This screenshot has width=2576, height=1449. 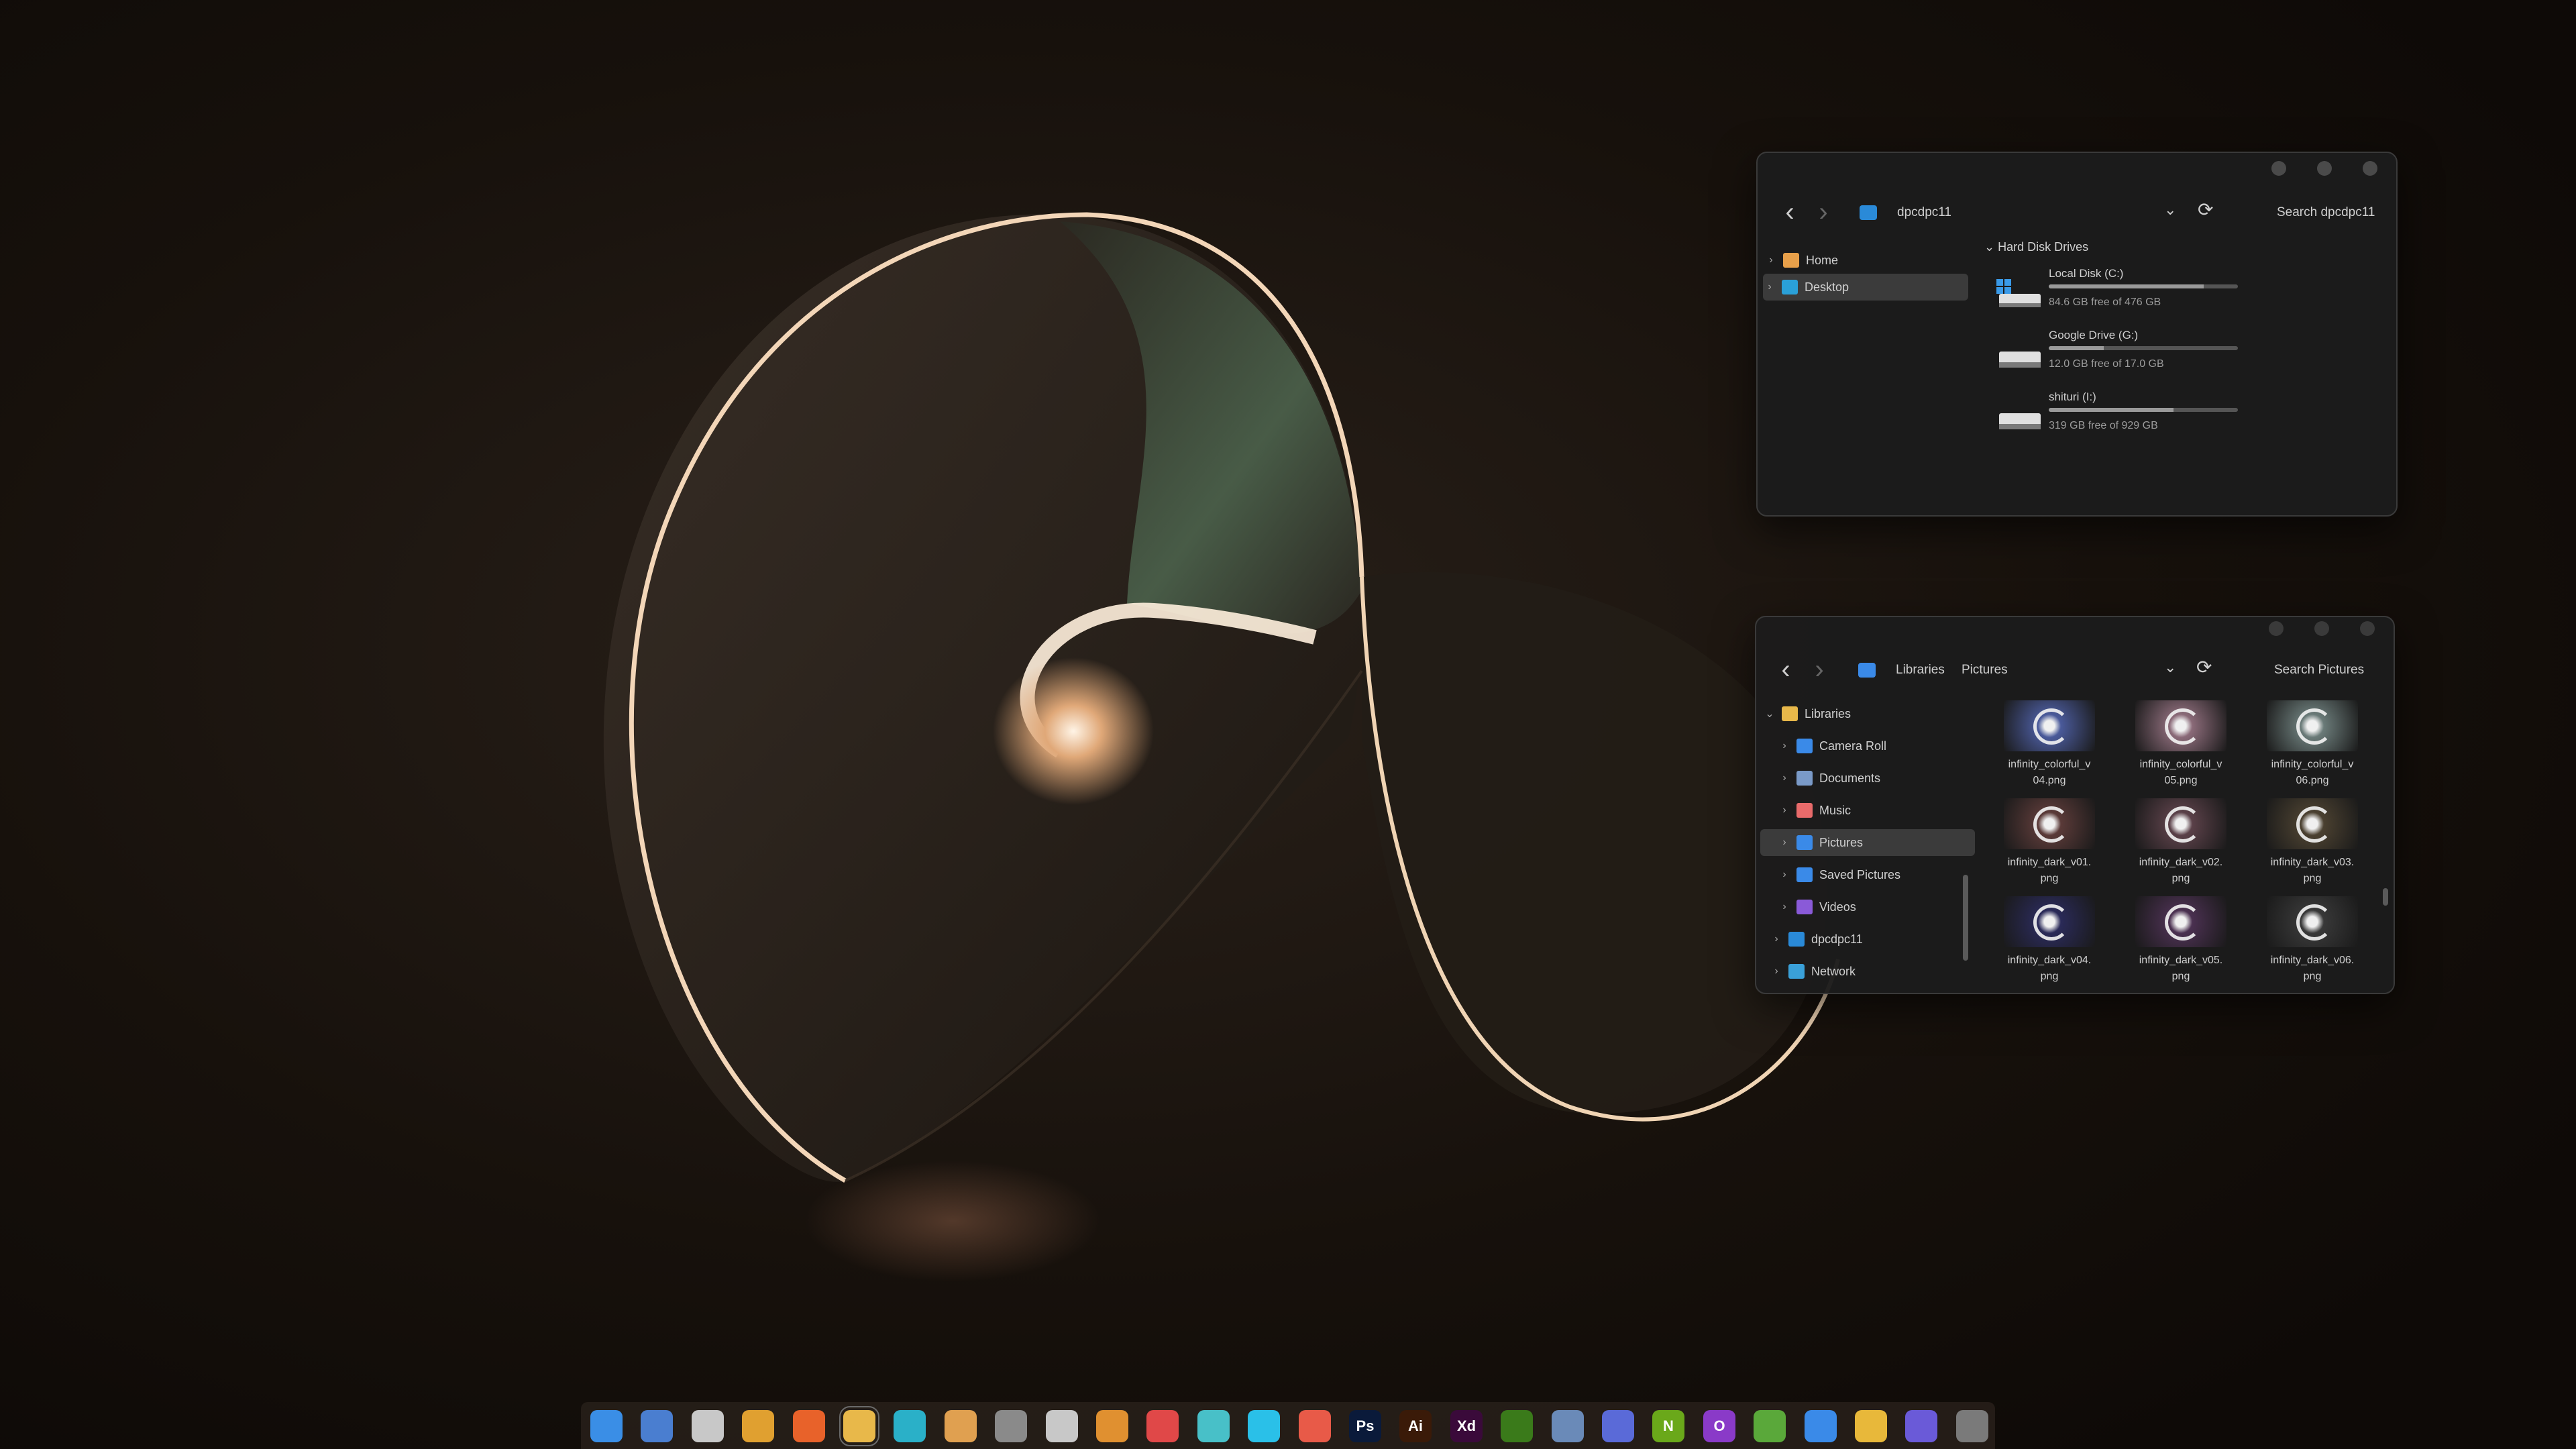 I want to click on app-control-panel, so click(x=1568, y=1426).